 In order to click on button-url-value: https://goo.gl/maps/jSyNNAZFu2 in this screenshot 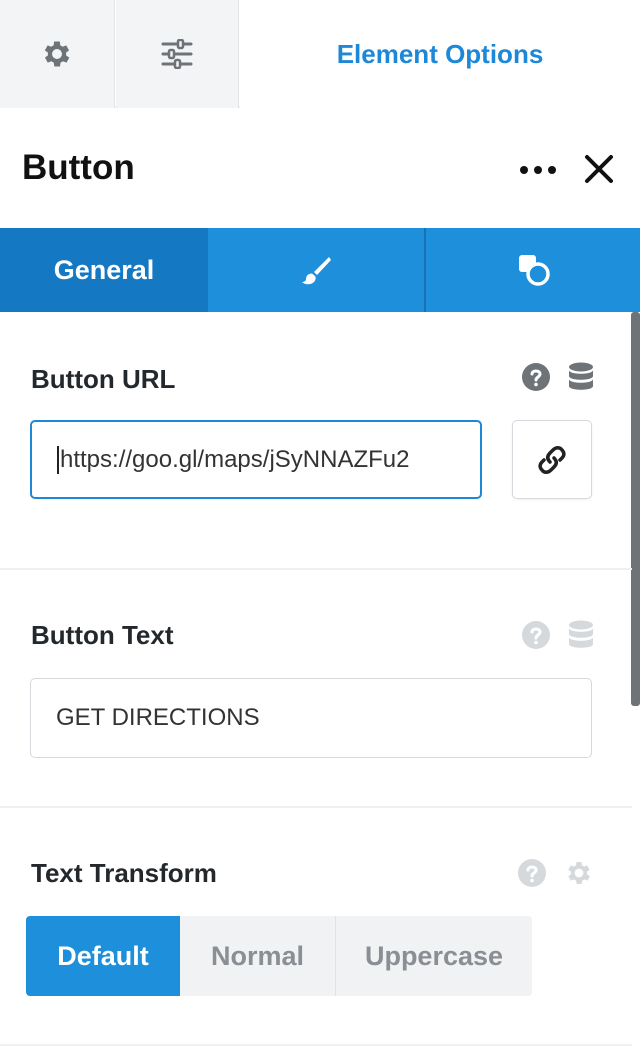, I will do `click(235, 459)`.